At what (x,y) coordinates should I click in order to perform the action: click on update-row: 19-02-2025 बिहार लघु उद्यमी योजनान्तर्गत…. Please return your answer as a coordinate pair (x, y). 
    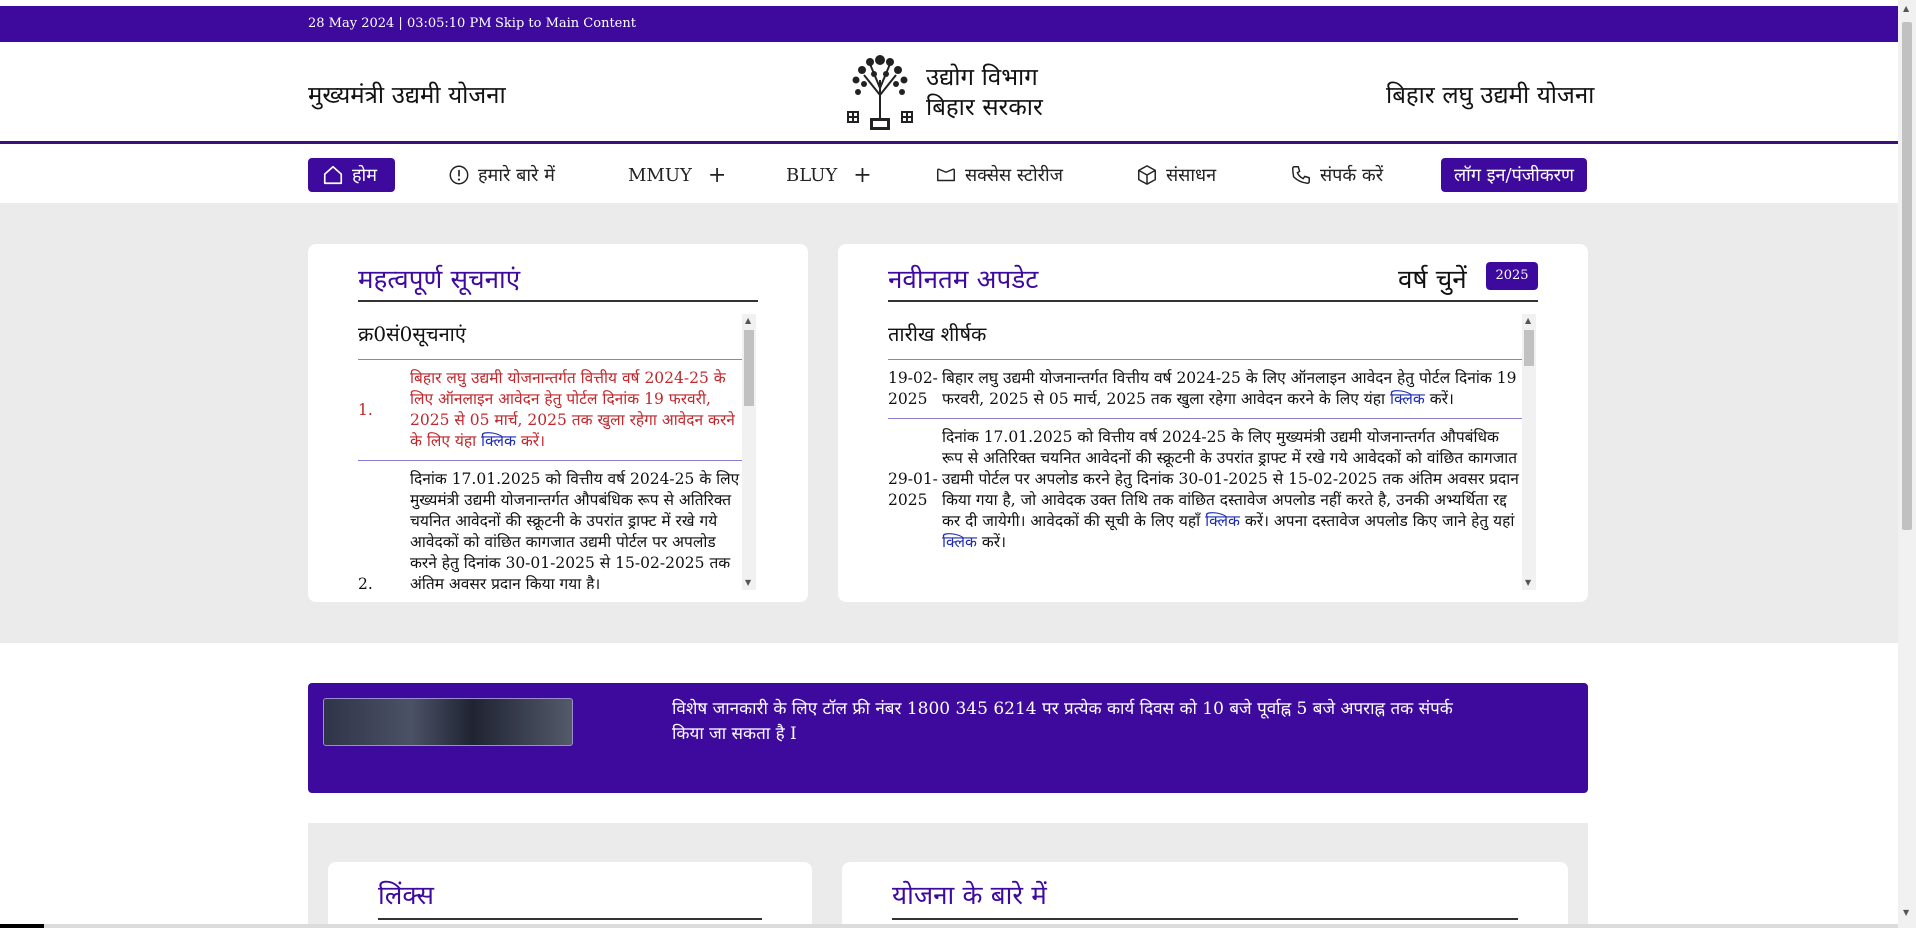
    Looking at the image, I should click on (1205, 388).